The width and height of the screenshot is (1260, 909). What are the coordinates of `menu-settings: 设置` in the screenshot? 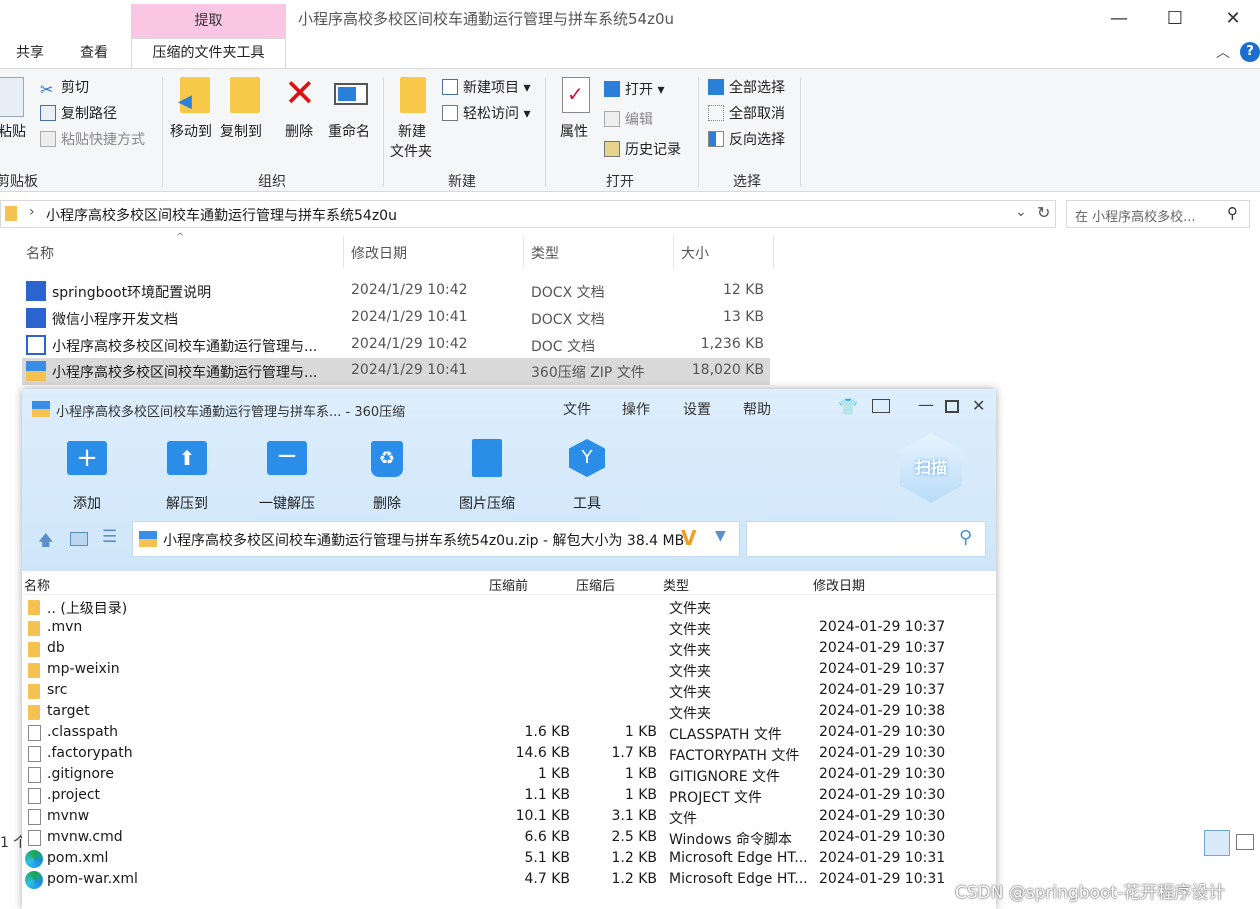 It's located at (697, 409).